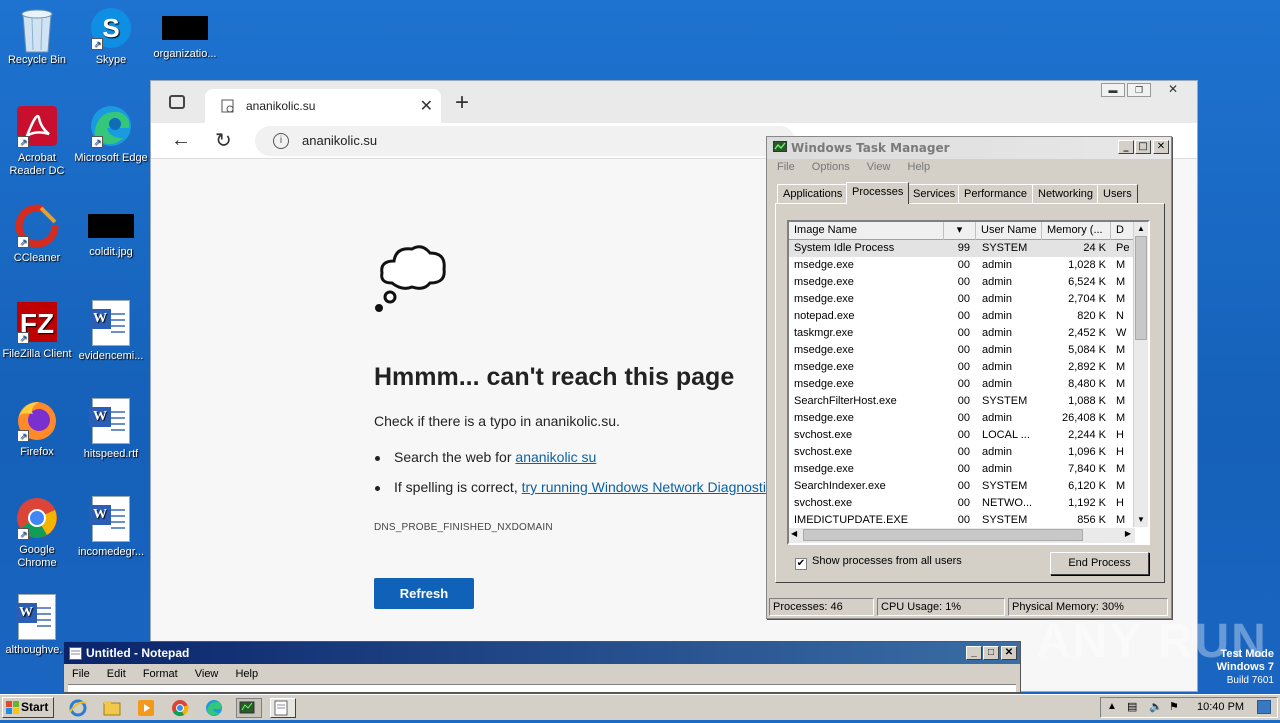 The image size is (1280, 723). Describe the element at coordinates (555, 457) in the screenshot. I see `search-web-link: ananikolic su` at that location.